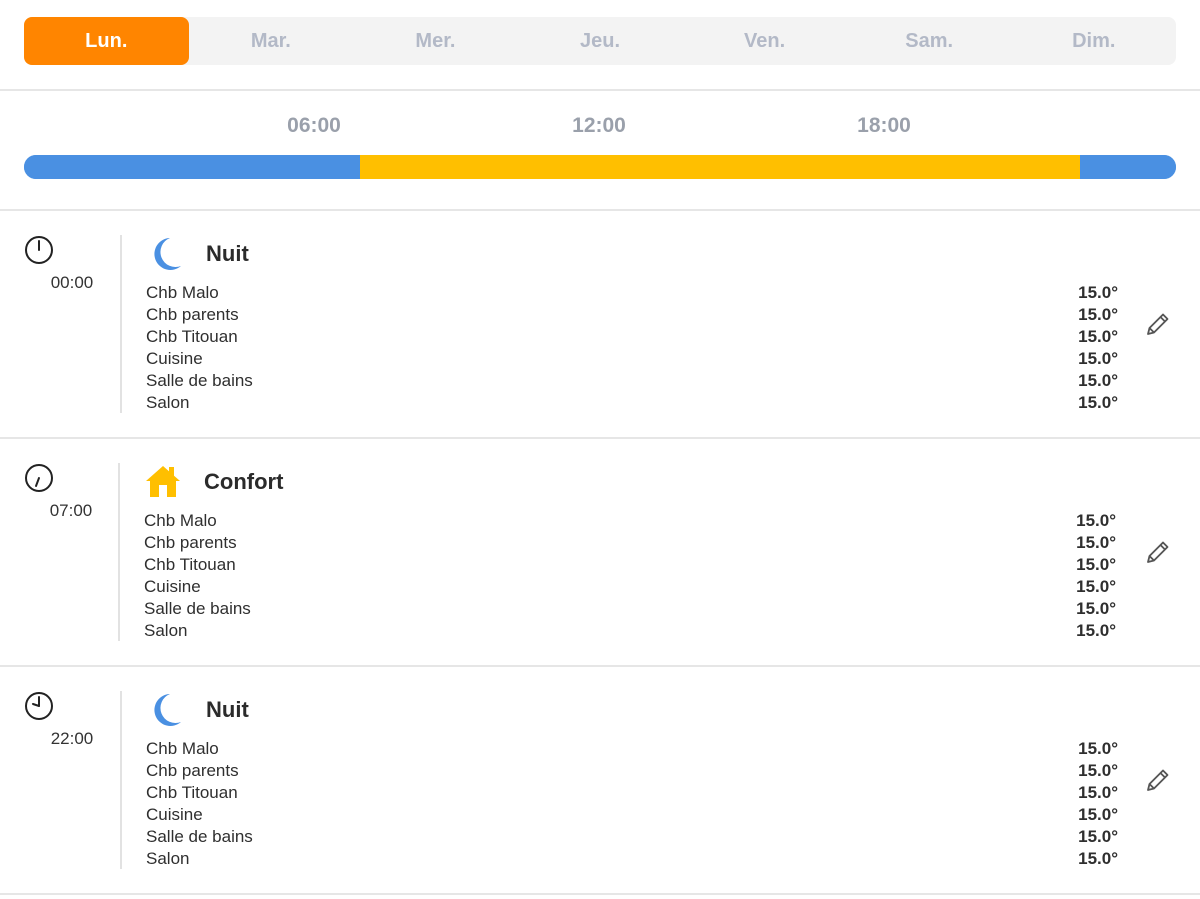 The width and height of the screenshot is (1200, 899). I want to click on tab-mardi: Mar., so click(271, 41).